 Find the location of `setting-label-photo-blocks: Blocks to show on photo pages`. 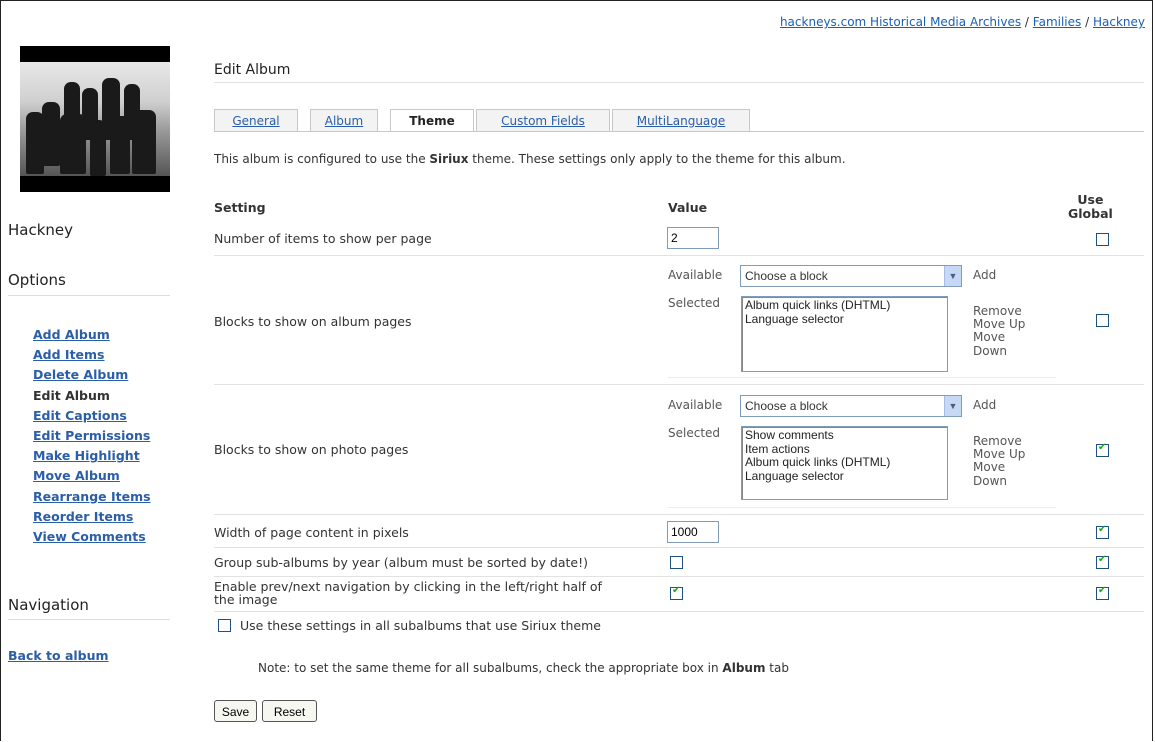

setting-label-photo-blocks: Blocks to show on photo pages is located at coordinates (311, 449).